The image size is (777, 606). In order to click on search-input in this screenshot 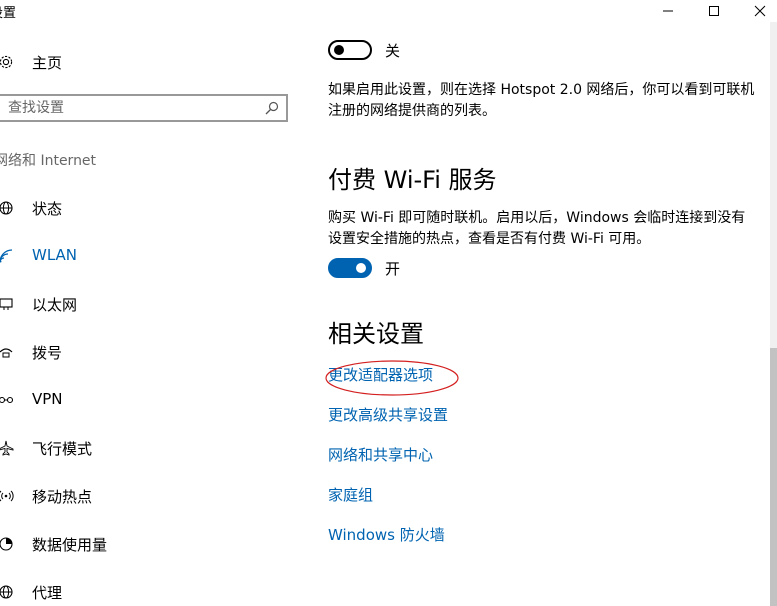, I will do `click(133, 108)`.